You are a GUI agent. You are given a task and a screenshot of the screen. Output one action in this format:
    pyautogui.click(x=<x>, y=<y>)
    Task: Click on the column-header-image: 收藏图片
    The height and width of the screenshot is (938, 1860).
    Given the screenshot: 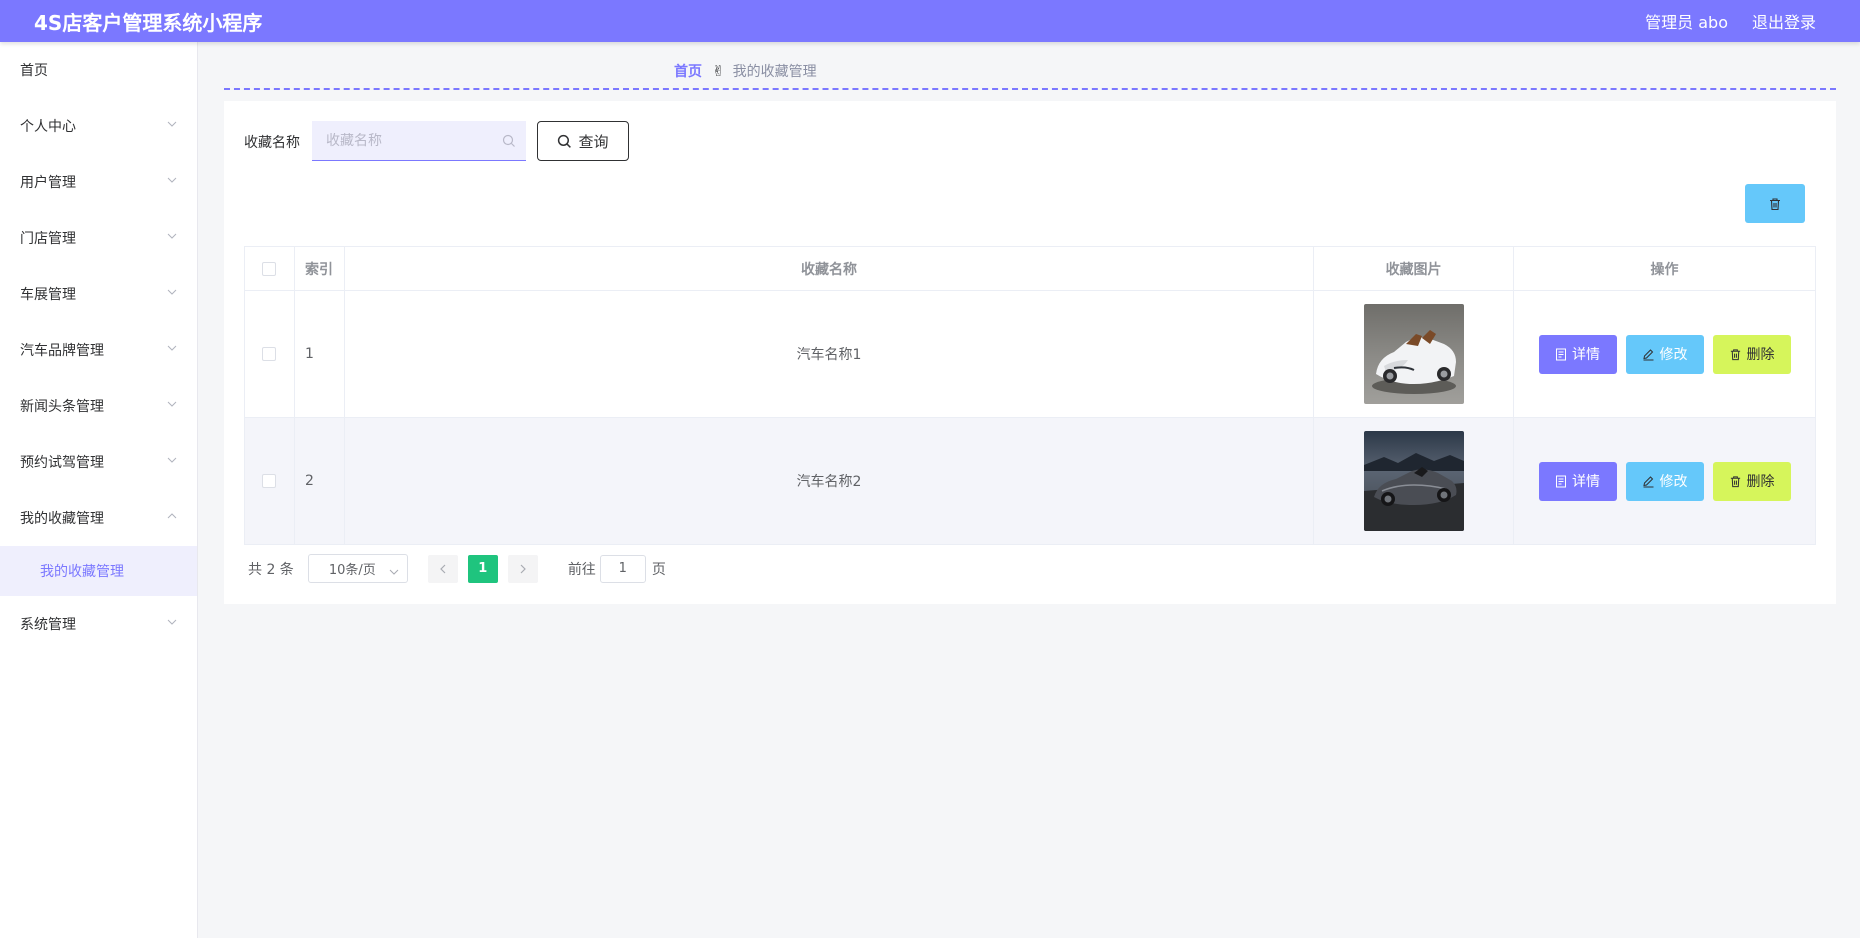 What is the action you would take?
    pyautogui.click(x=1414, y=268)
    